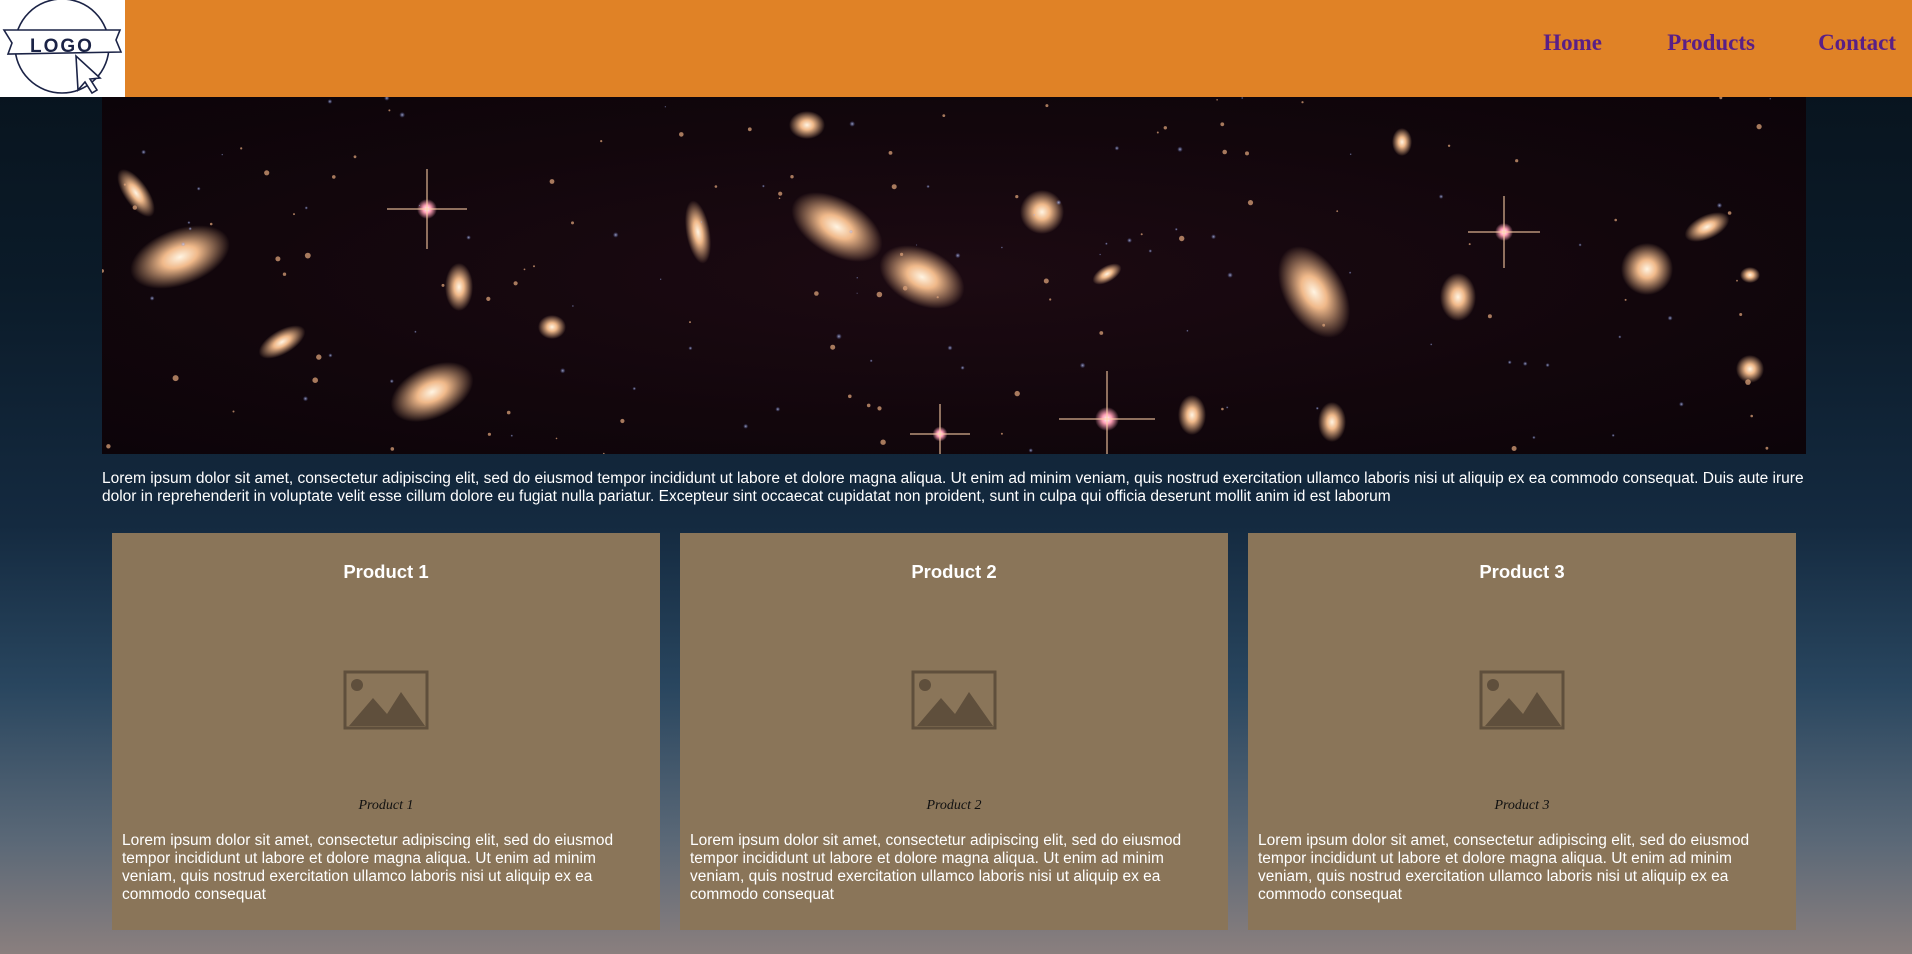 The height and width of the screenshot is (954, 1912). What do you see at coordinates (954, 700) in the screenshot?
I see `image-placeholder-icon` at bounding box center [954, 700].